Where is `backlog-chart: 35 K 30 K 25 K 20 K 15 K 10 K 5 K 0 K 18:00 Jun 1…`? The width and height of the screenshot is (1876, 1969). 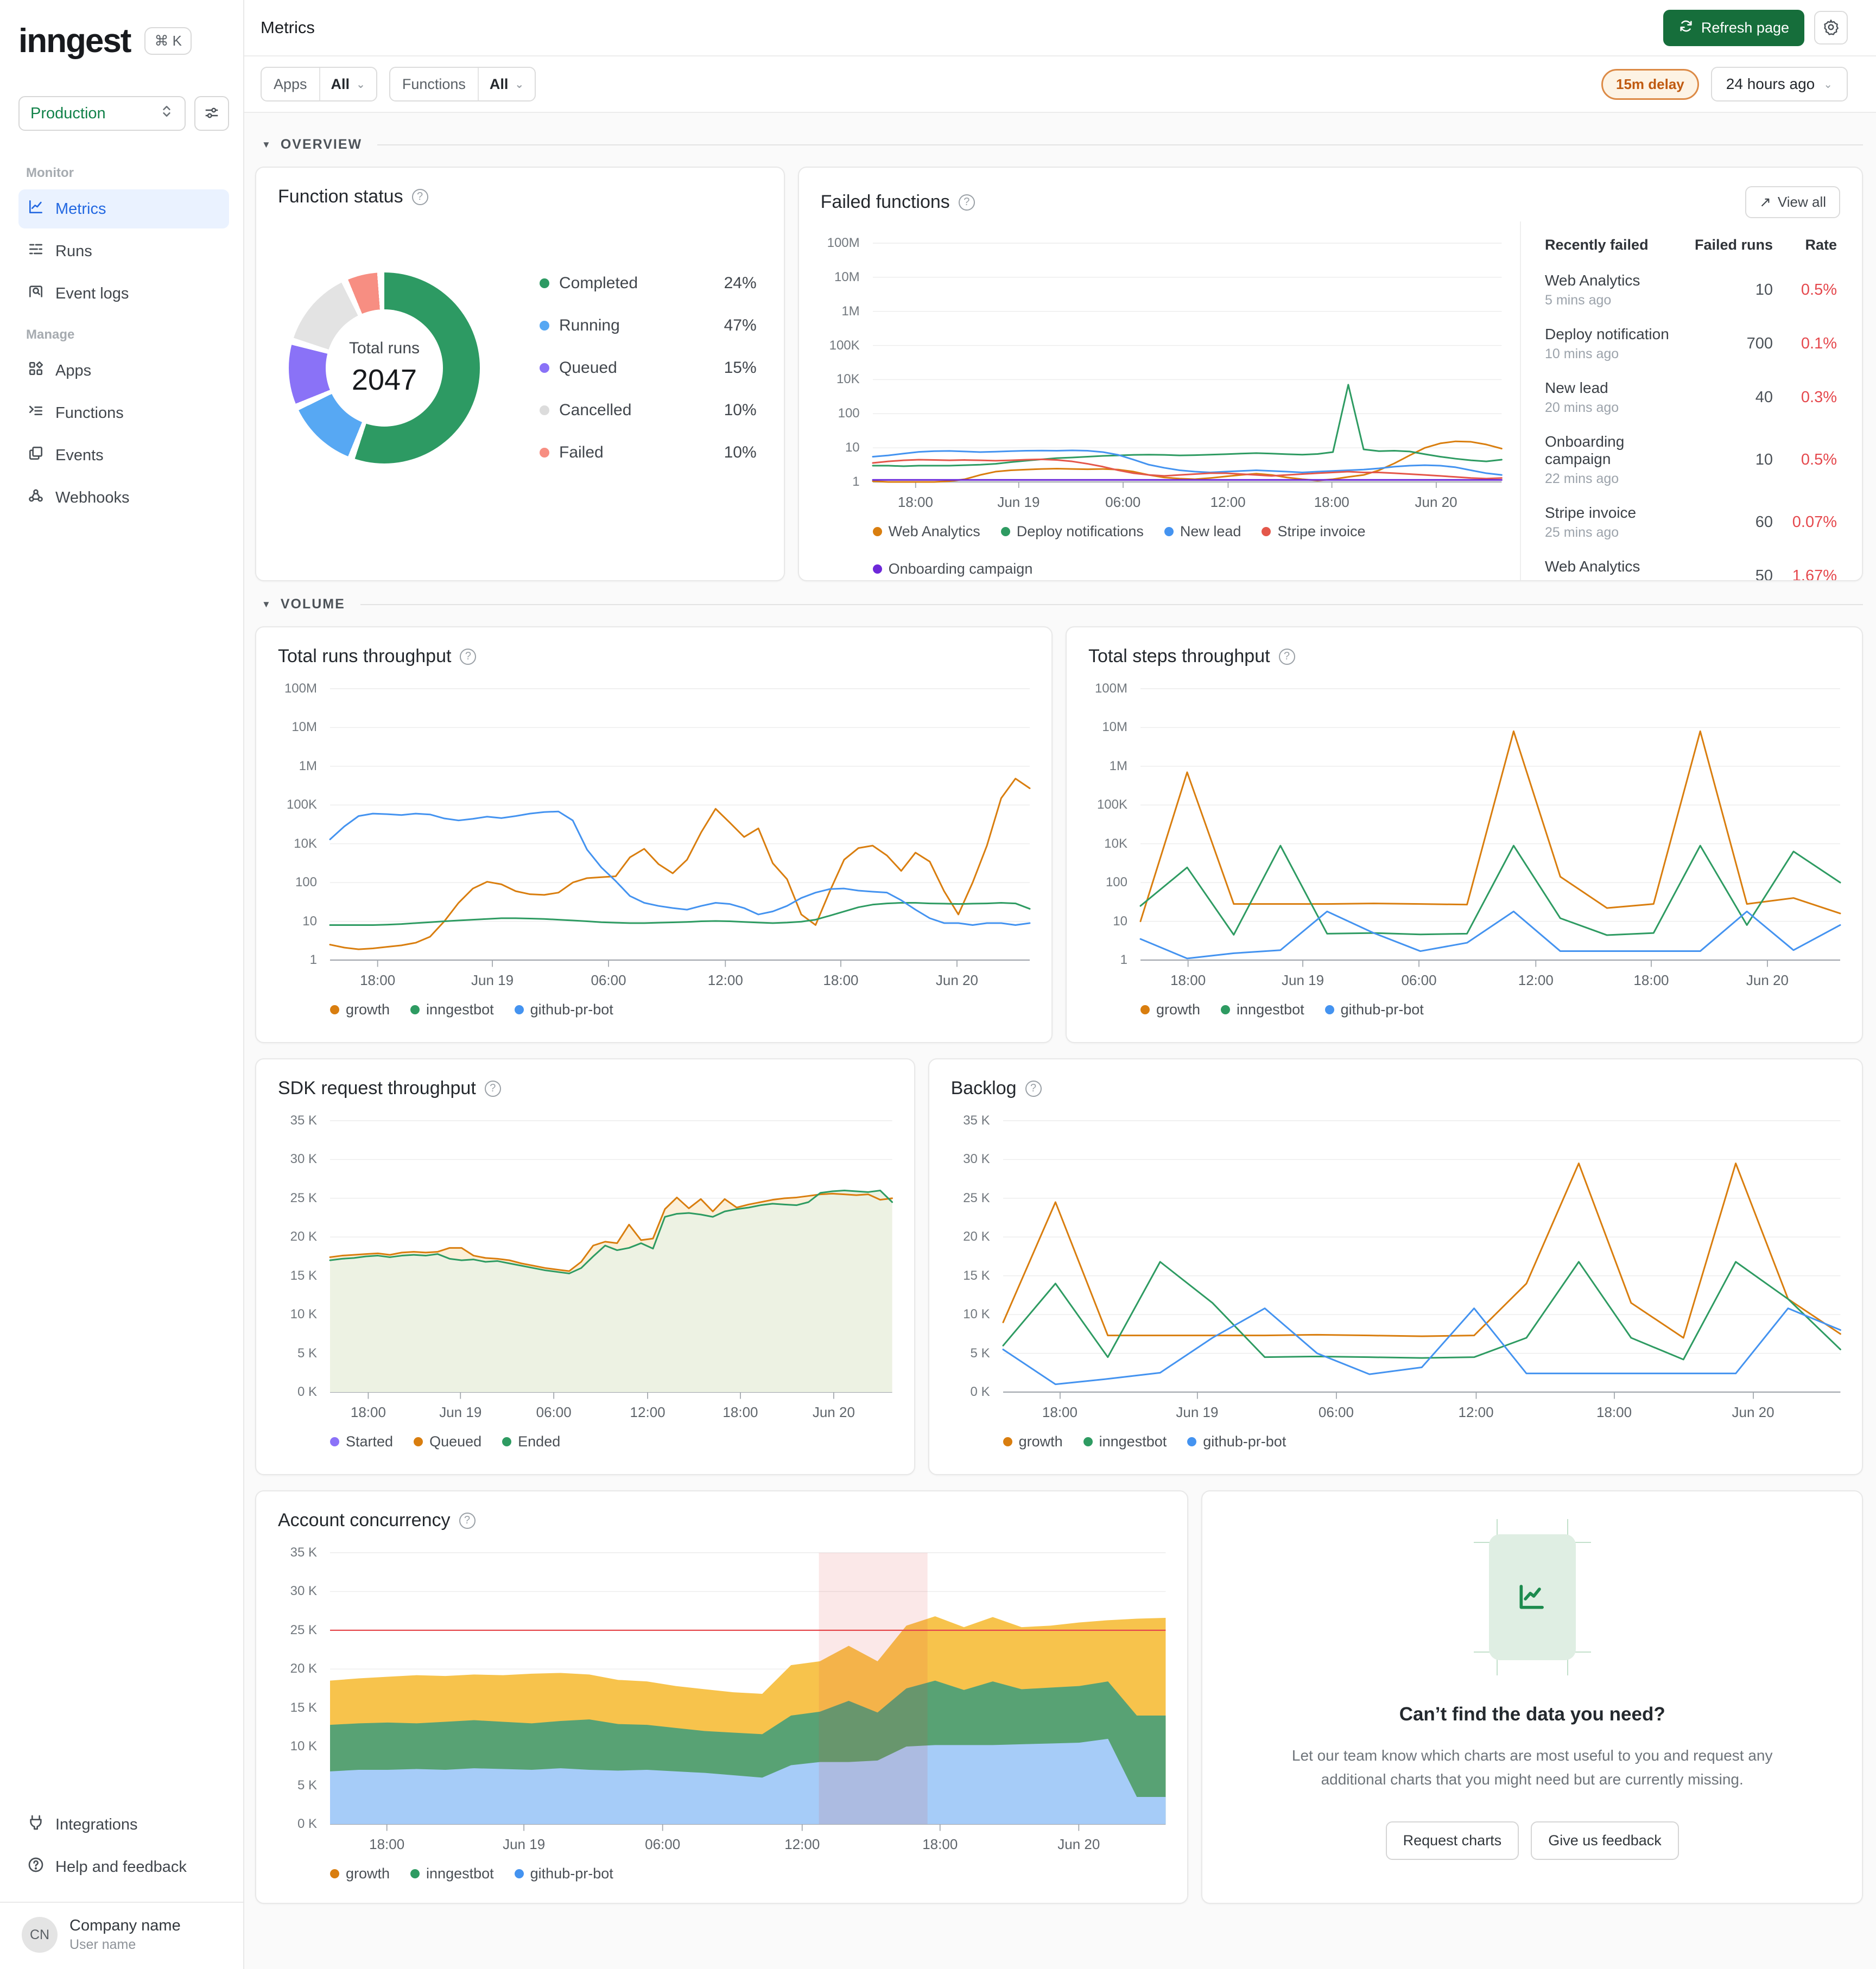
backlog-chart: 35 K 30 K 25 K 20 K 15 K 10 K 5 K 0 K 18:00 Jun 1… is located at coordinates (1395, 1281).